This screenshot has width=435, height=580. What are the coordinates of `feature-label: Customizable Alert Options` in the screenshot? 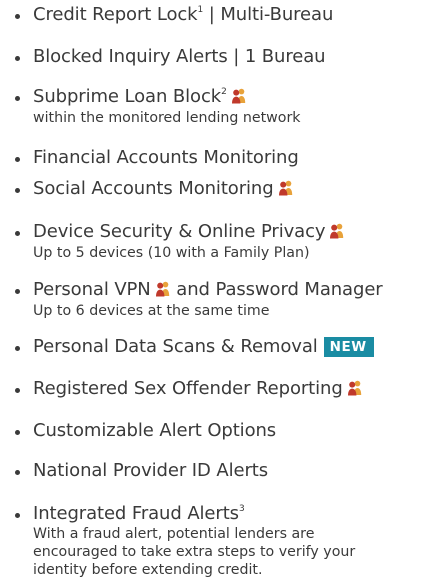 It's located at (155, 430).